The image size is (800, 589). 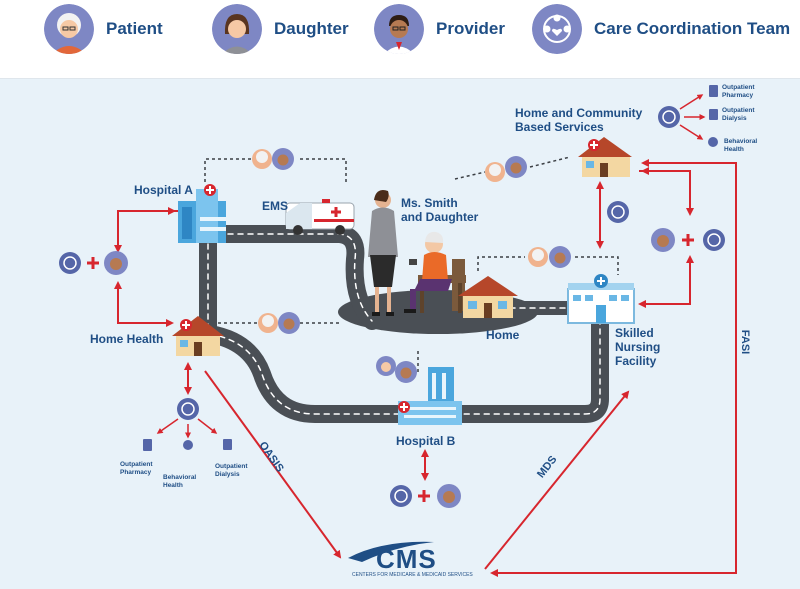 I want to click on top-pharmacy-label-2: Pharmacy, so click(x=738, y=95).